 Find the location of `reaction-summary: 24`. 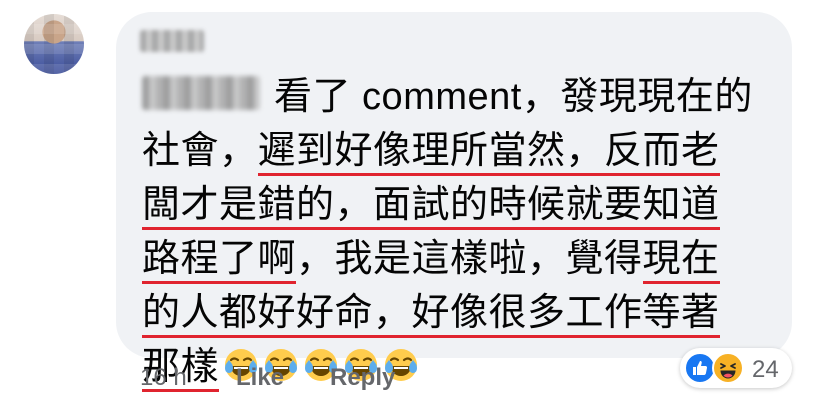

reaction-summary: 24 is located at coordinates (736, 368).